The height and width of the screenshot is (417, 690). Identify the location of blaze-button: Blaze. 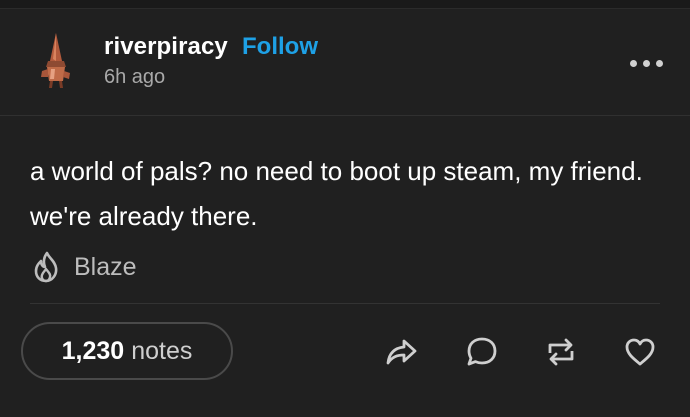
(83, 267).